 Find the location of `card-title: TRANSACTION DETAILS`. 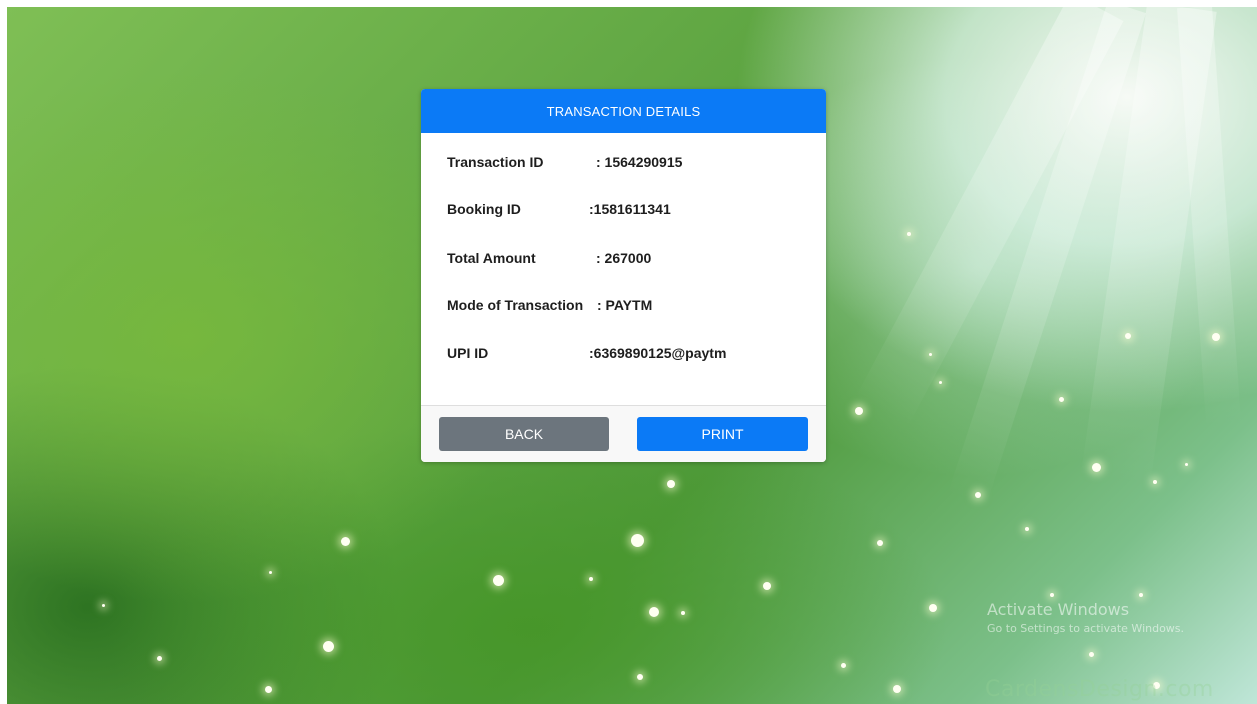

card-title: TRANSACTION DETAILS is located at coordinates (623, 111).